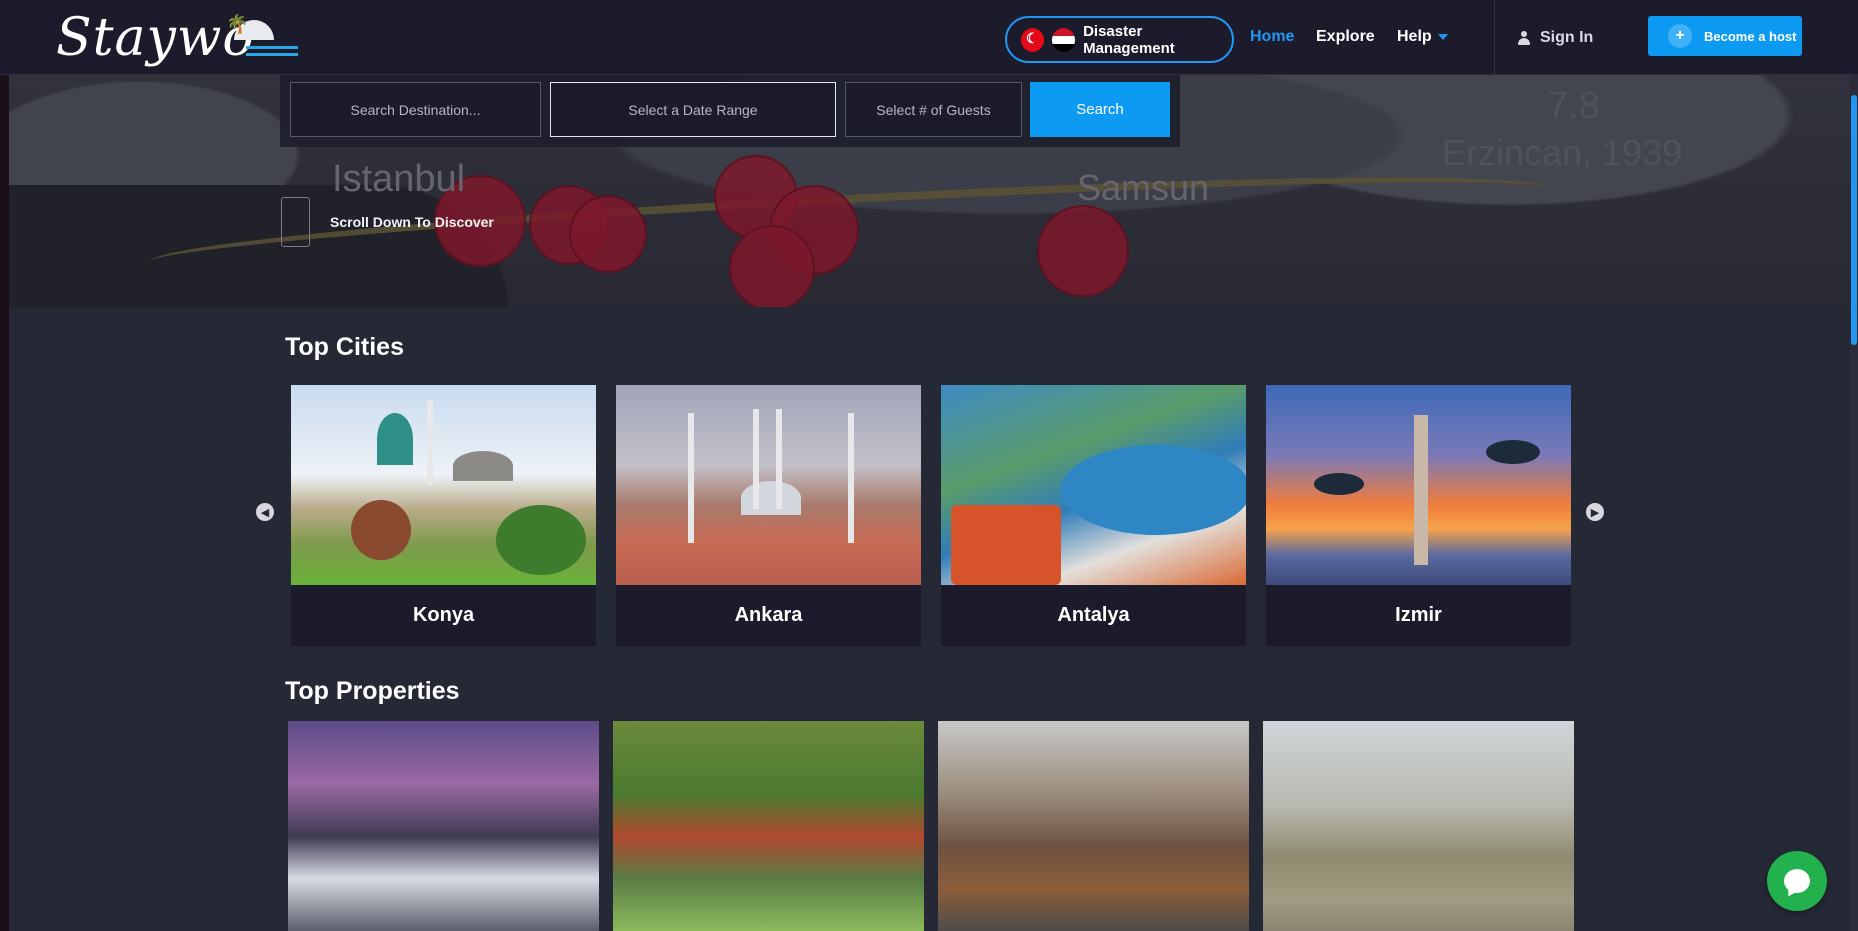 This screenshot has height=931, width=1858. What do you see at coordinates (295, 222) in the screenshot?
I see `mouse-scroll-icon` at bounding box center [295, 222].